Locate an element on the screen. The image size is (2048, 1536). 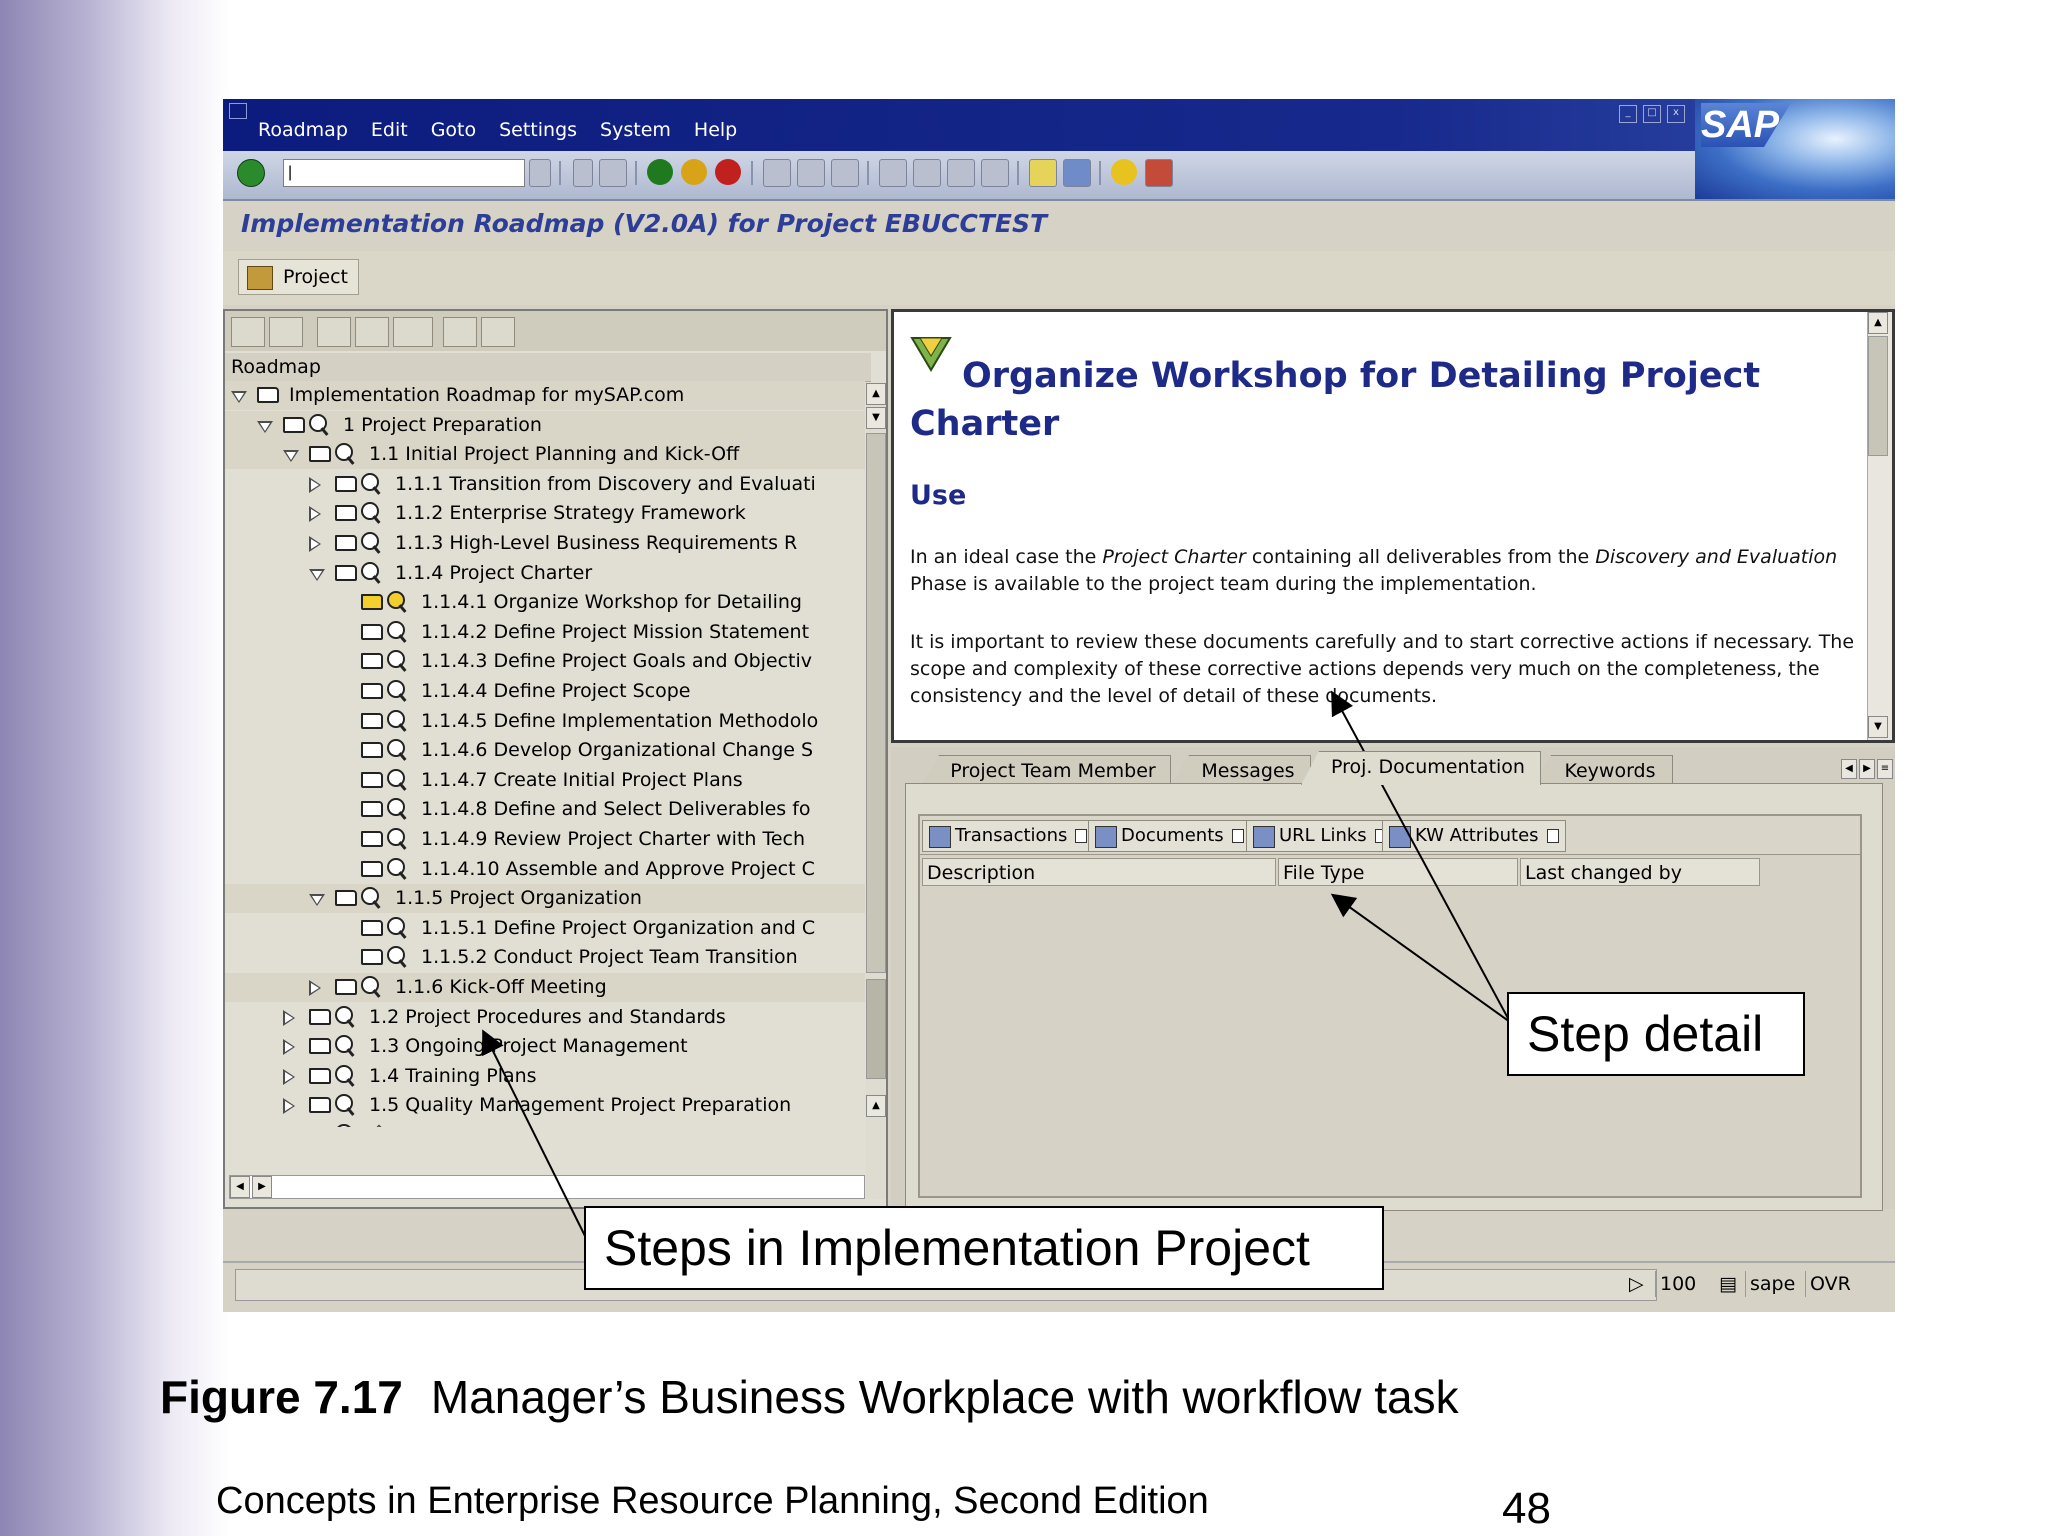
menu-item-system: System is located at coordinates (635, 130).